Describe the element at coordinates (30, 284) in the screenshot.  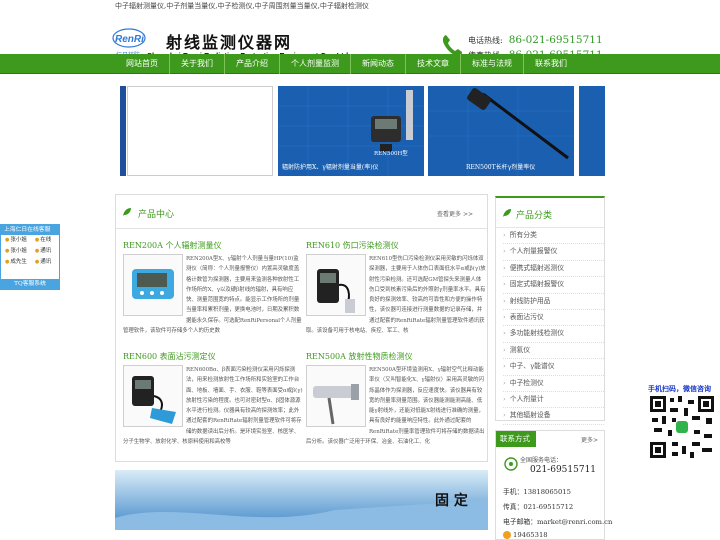
I see `online-service-footer: TQ客服系统` at that location.